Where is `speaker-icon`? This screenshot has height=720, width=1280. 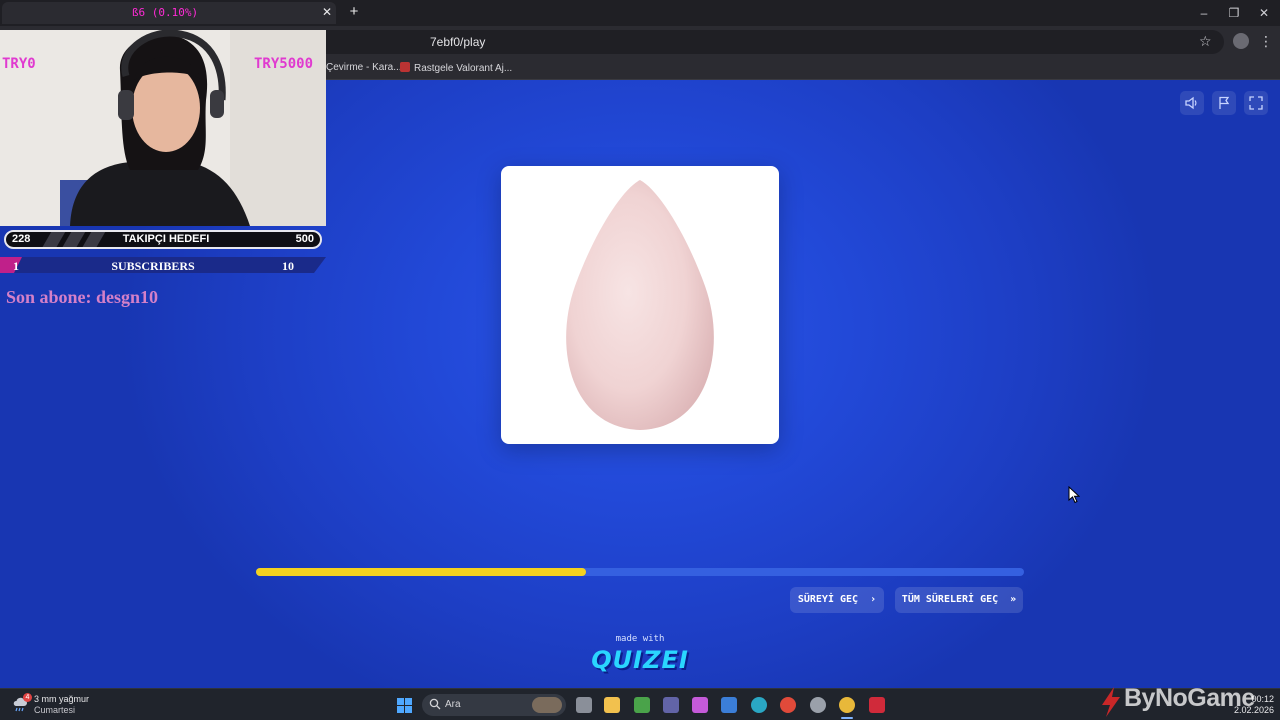 speaker-icon is located at coordinates (1191, 103).